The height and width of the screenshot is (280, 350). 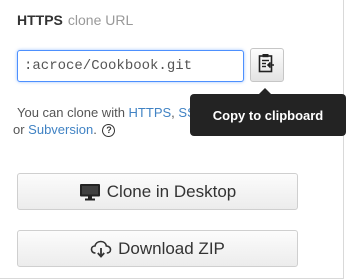 I want to click on help-or: or, so click(x=21, y=129).